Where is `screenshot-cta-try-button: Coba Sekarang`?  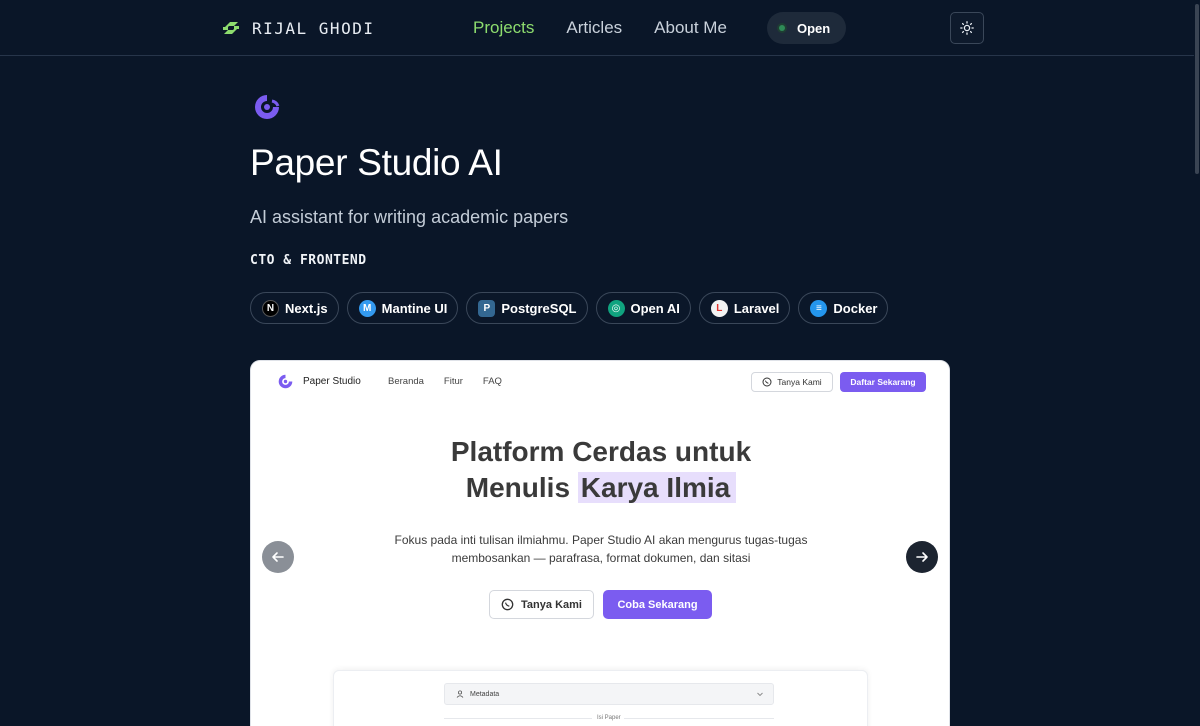
screenshot-cta-try-button: Coba Sekarang is located at coordinates (657, 604).